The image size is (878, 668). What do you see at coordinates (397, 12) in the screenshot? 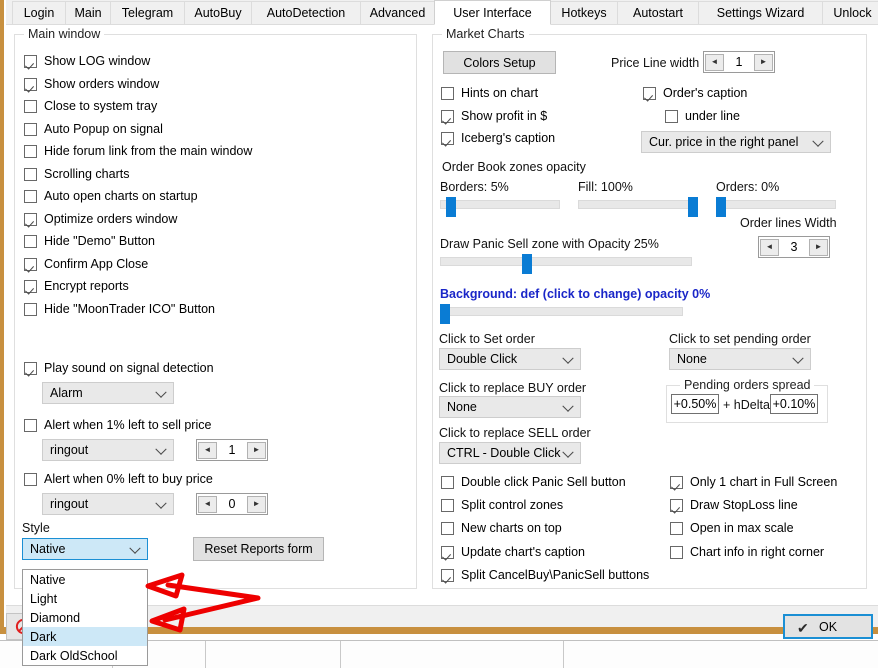
I see `tab-advanced: Advanced` at bounding box center [397, 12].